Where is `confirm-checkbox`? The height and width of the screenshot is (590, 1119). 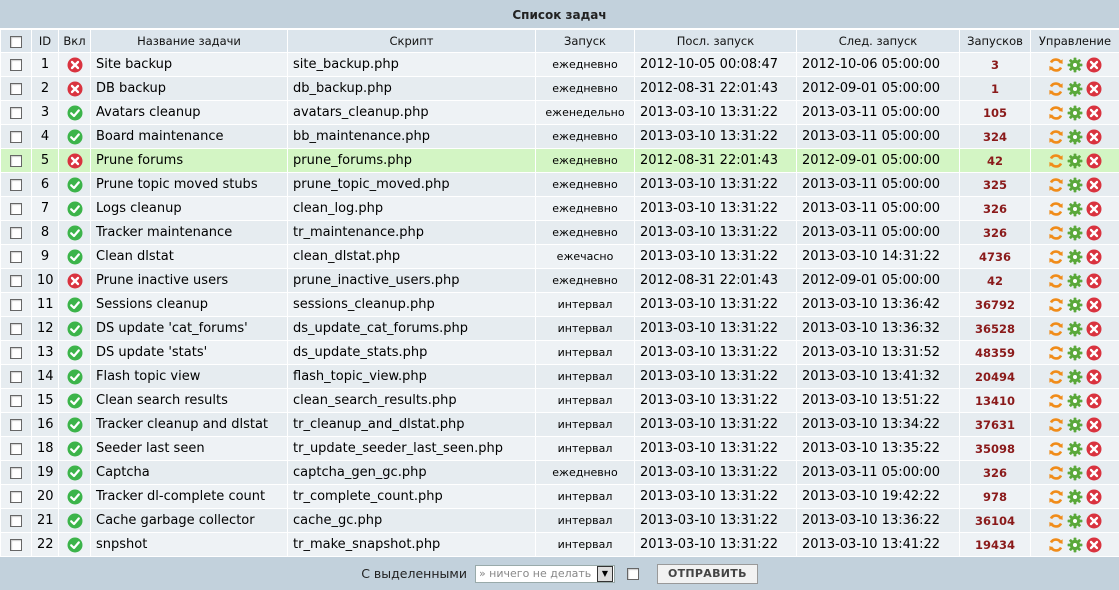 confirm-checkbox is located at coordinates (632, 573).